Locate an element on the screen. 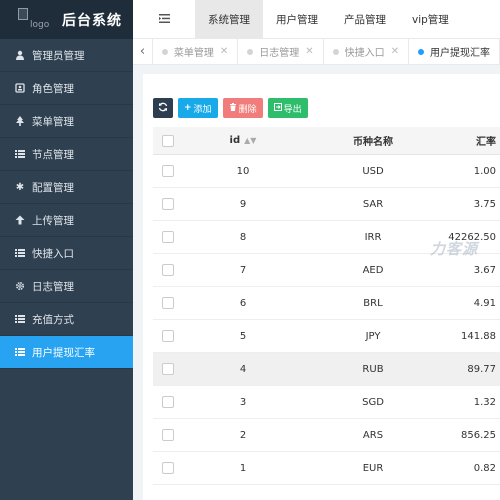  trash-icon is located at coordinates (233, 108).